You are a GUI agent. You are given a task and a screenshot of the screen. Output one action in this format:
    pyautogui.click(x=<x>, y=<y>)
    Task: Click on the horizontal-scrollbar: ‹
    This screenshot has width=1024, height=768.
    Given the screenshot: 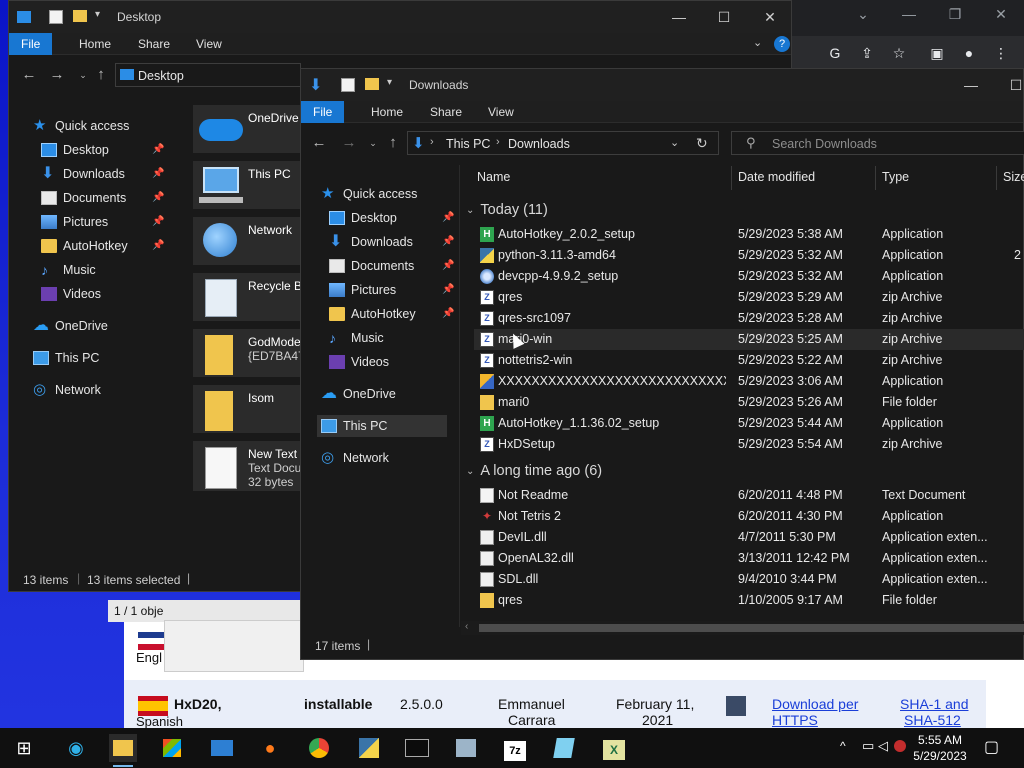 What is the action you would take?
    pyautogui.click(x=742, y=628)
    